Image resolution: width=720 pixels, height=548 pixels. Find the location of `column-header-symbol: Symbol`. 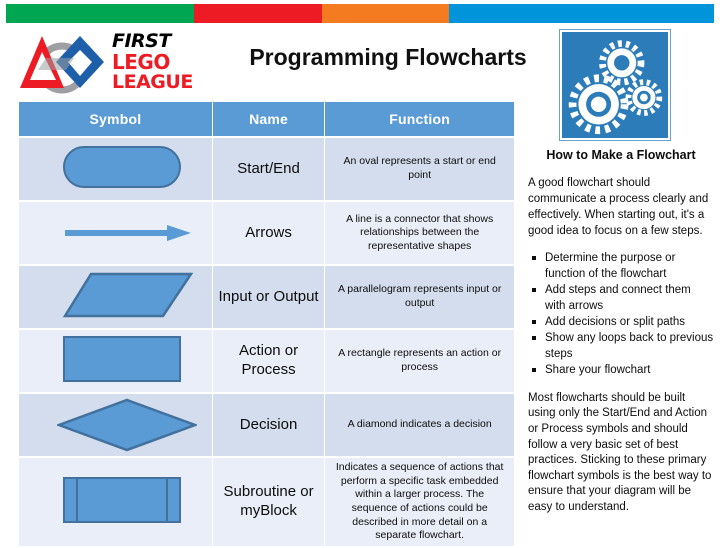

column-header-symbol: Symbol is located at coordinates (115, 119).